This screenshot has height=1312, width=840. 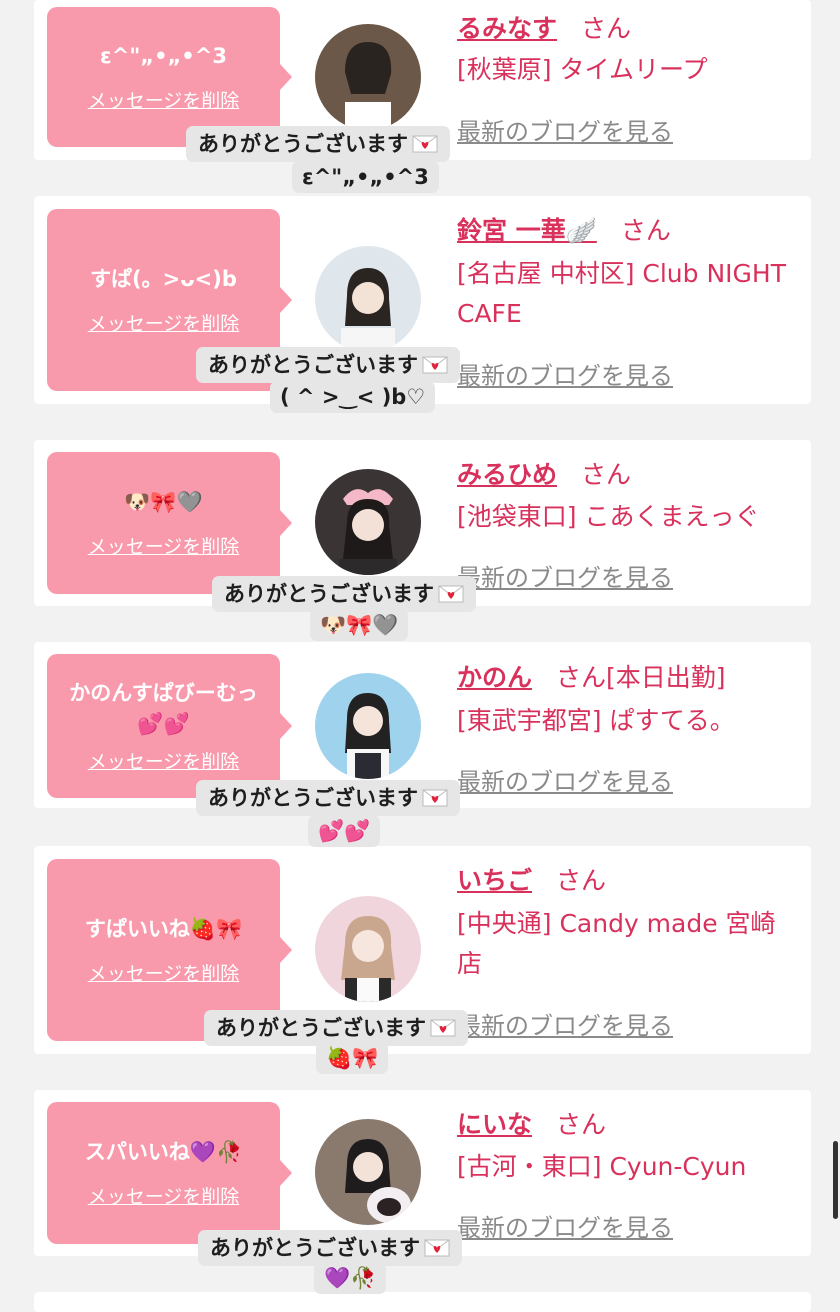 What do you see at coordinates (359, 625) in the screenshot?
I see `reply-toast: 🐶🎀🩶` at bounding box center [359, 625].